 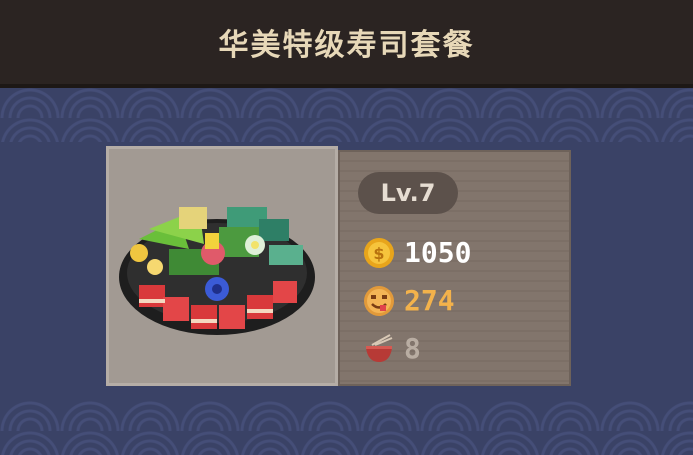 I want to click on wave-pattern-bottom, so click(x=346, y=428).